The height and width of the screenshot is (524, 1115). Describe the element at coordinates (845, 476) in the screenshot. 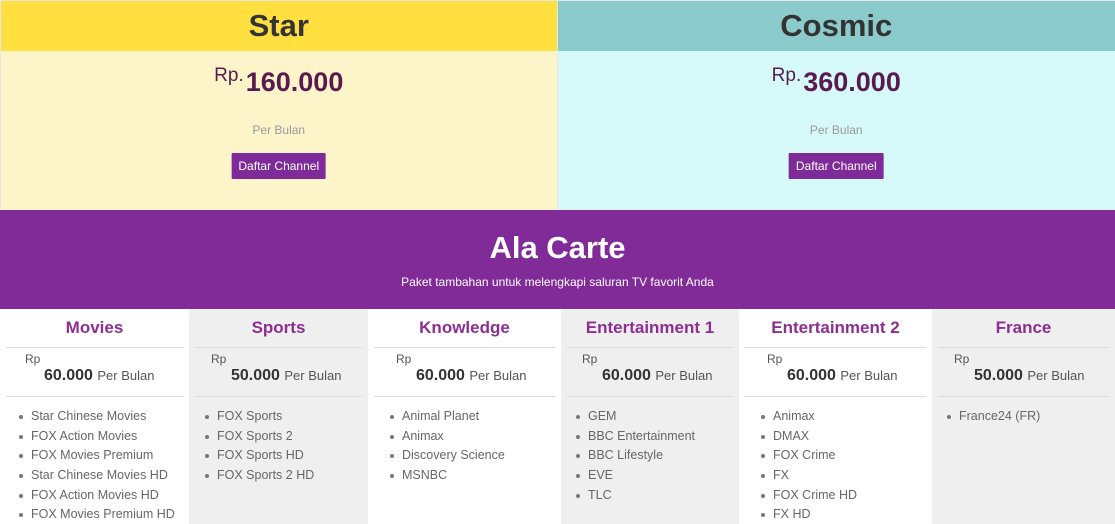

I see `channel-item: FX` at that location.